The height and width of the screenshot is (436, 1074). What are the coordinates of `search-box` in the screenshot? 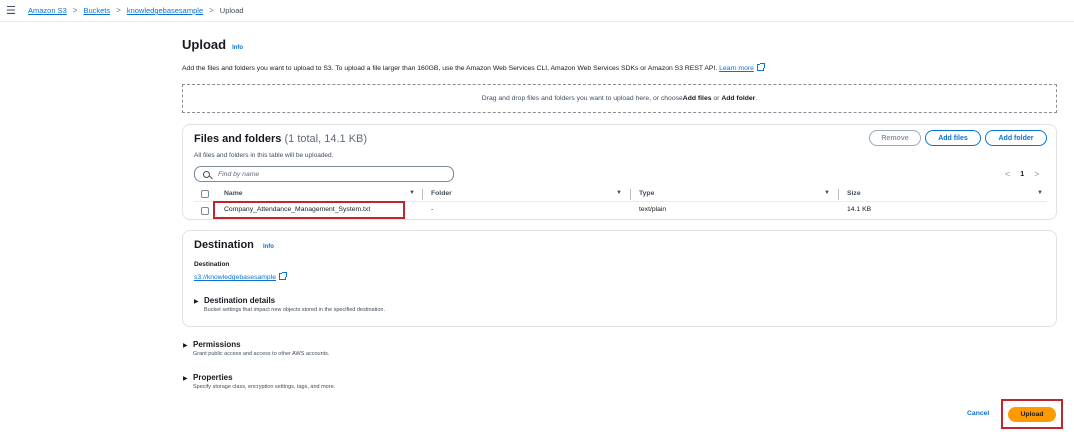 It's located at (324, 174).